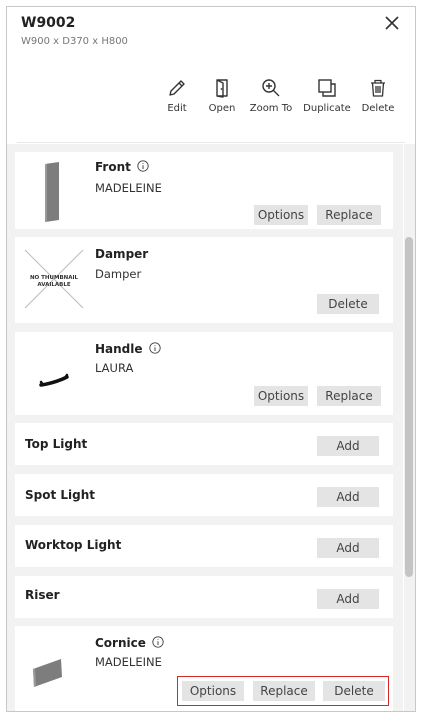 This screenshot has height=717, width=421. Describe the element at coordinates (42, 595) in the screenshot. I see `riser-name: Riser` at that location.